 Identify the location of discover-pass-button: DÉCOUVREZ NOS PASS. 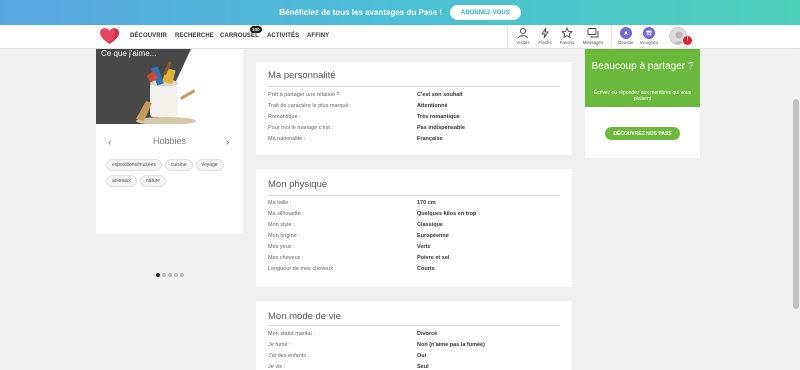
(642, 133).